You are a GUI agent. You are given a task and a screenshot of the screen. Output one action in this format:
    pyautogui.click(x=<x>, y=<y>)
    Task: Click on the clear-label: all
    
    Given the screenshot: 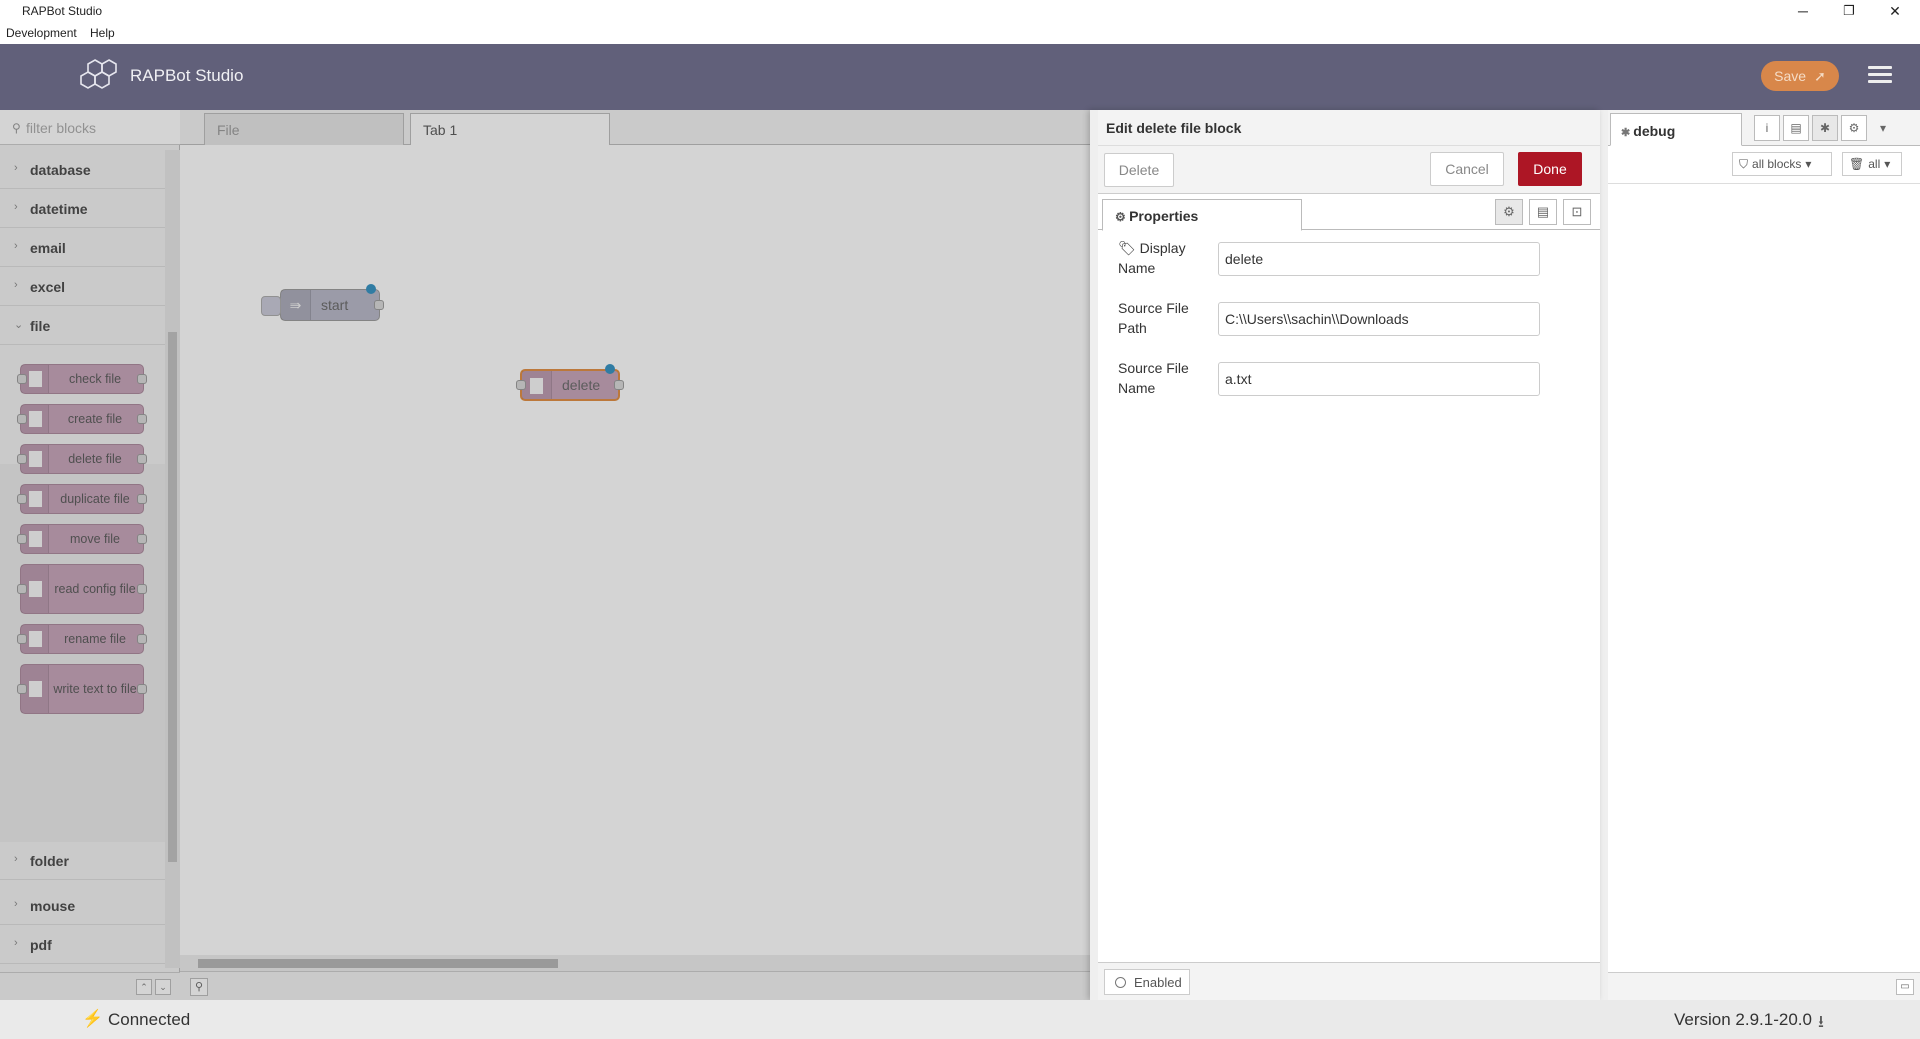 What is the action you would take?
    pyautogui.click(x=1874, y=164)
    